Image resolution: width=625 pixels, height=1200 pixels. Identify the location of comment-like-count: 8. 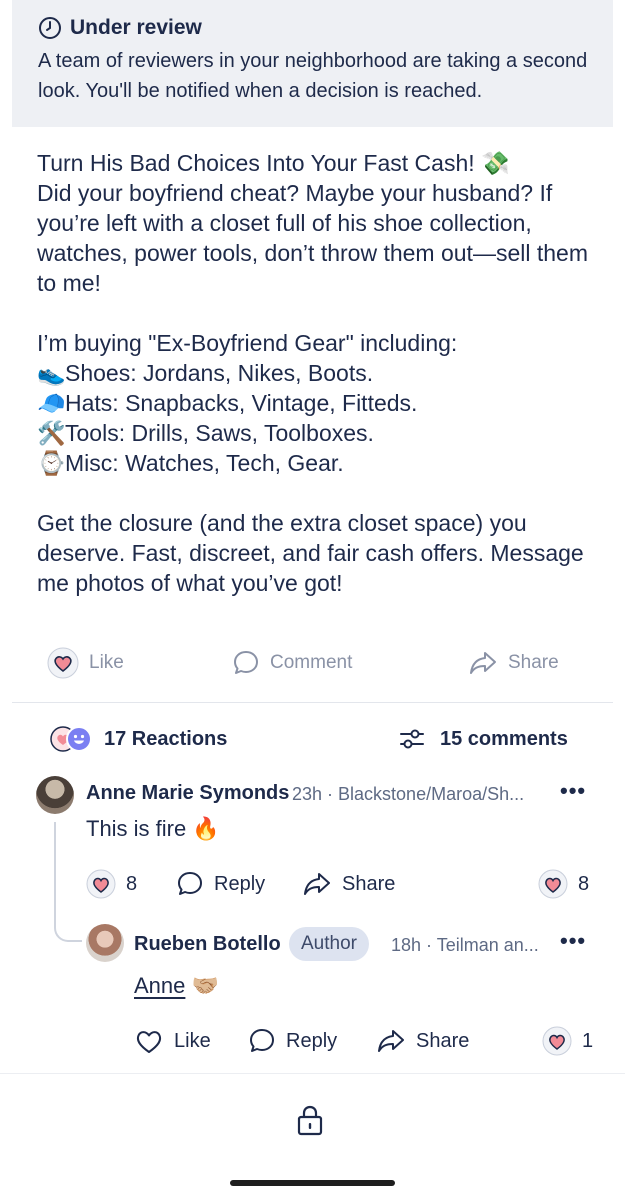
(132, 883).